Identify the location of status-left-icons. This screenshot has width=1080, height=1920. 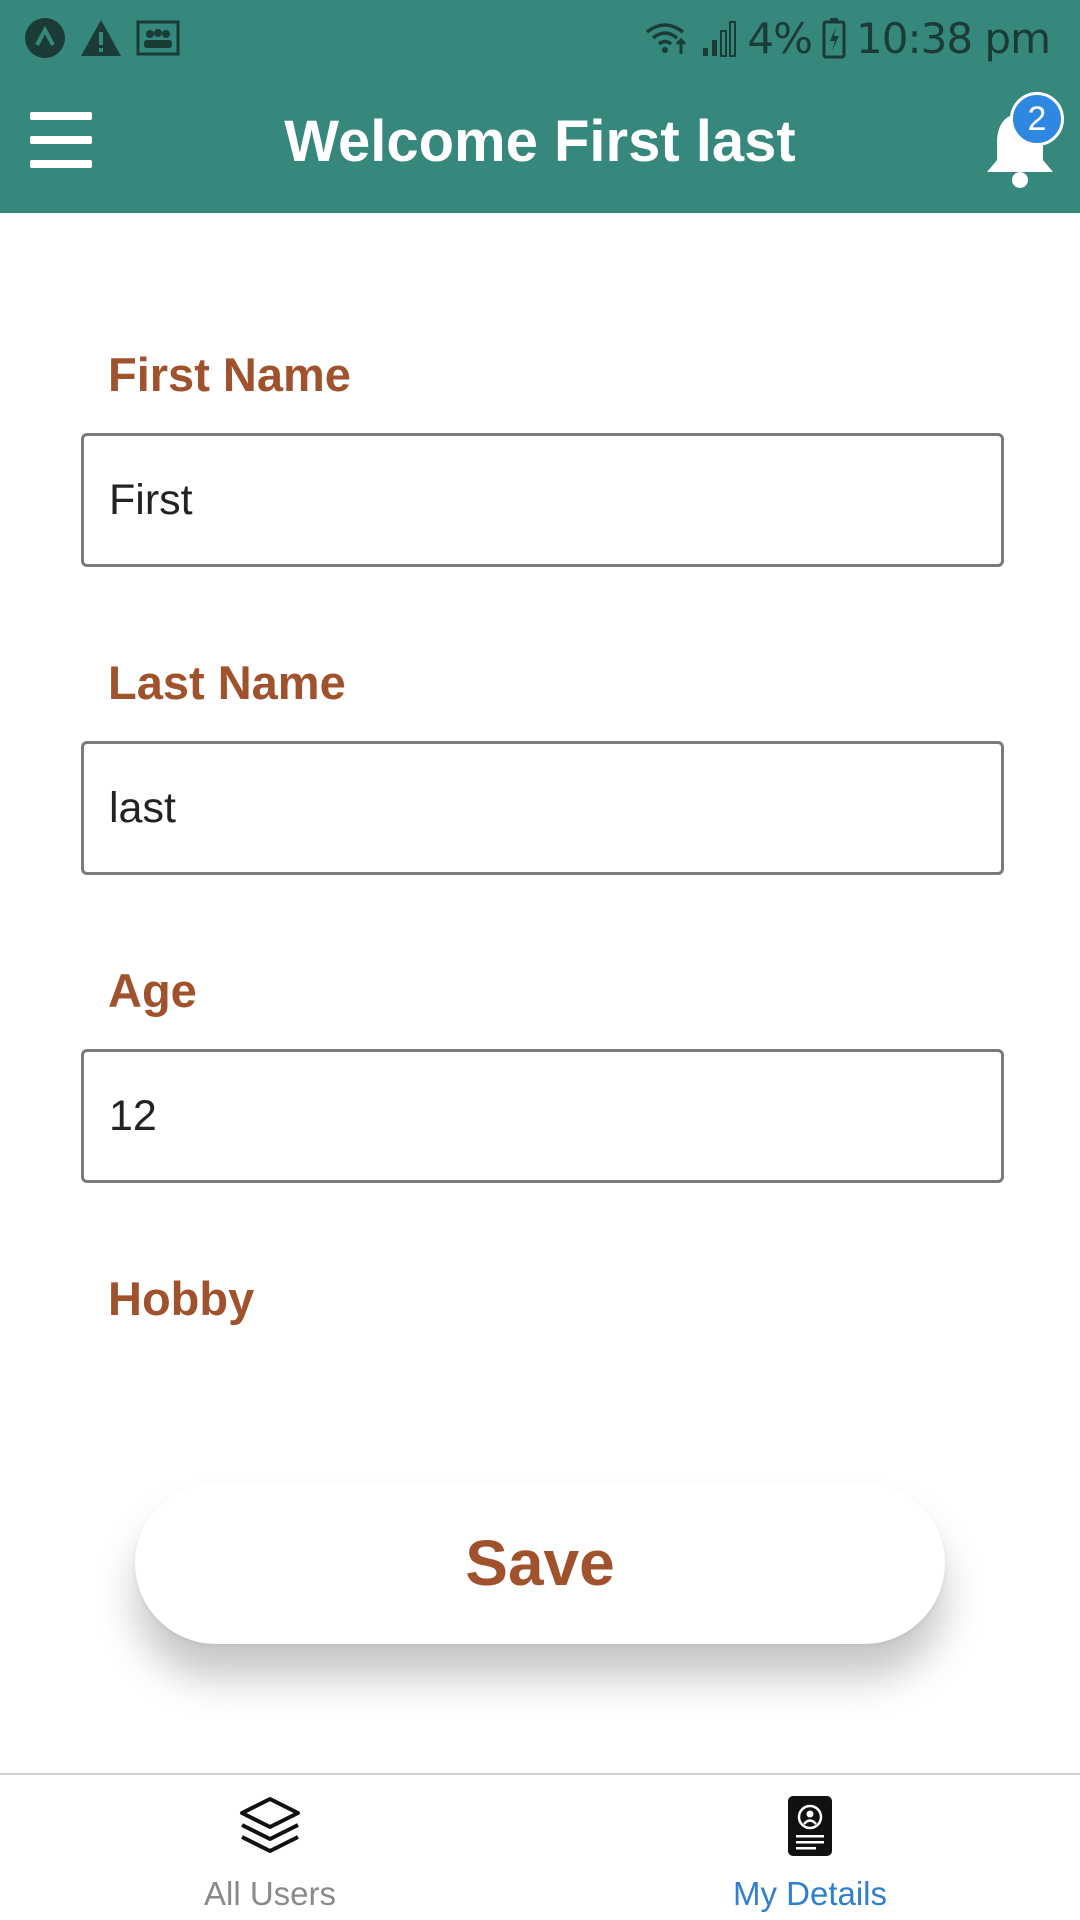
(102, 38).